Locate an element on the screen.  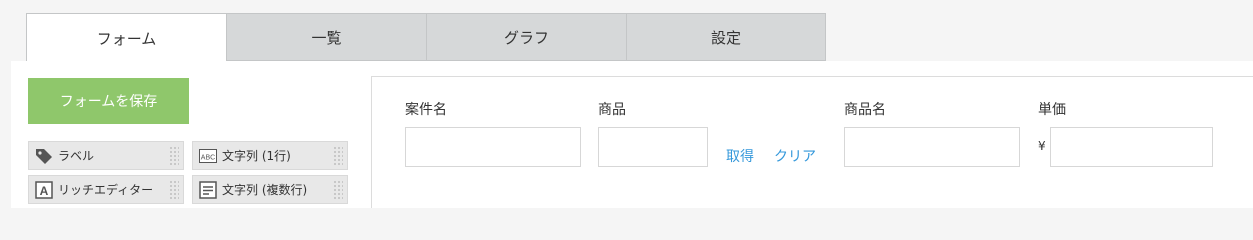
case-name-label: 案件名 is located at coordinates (426, 110).